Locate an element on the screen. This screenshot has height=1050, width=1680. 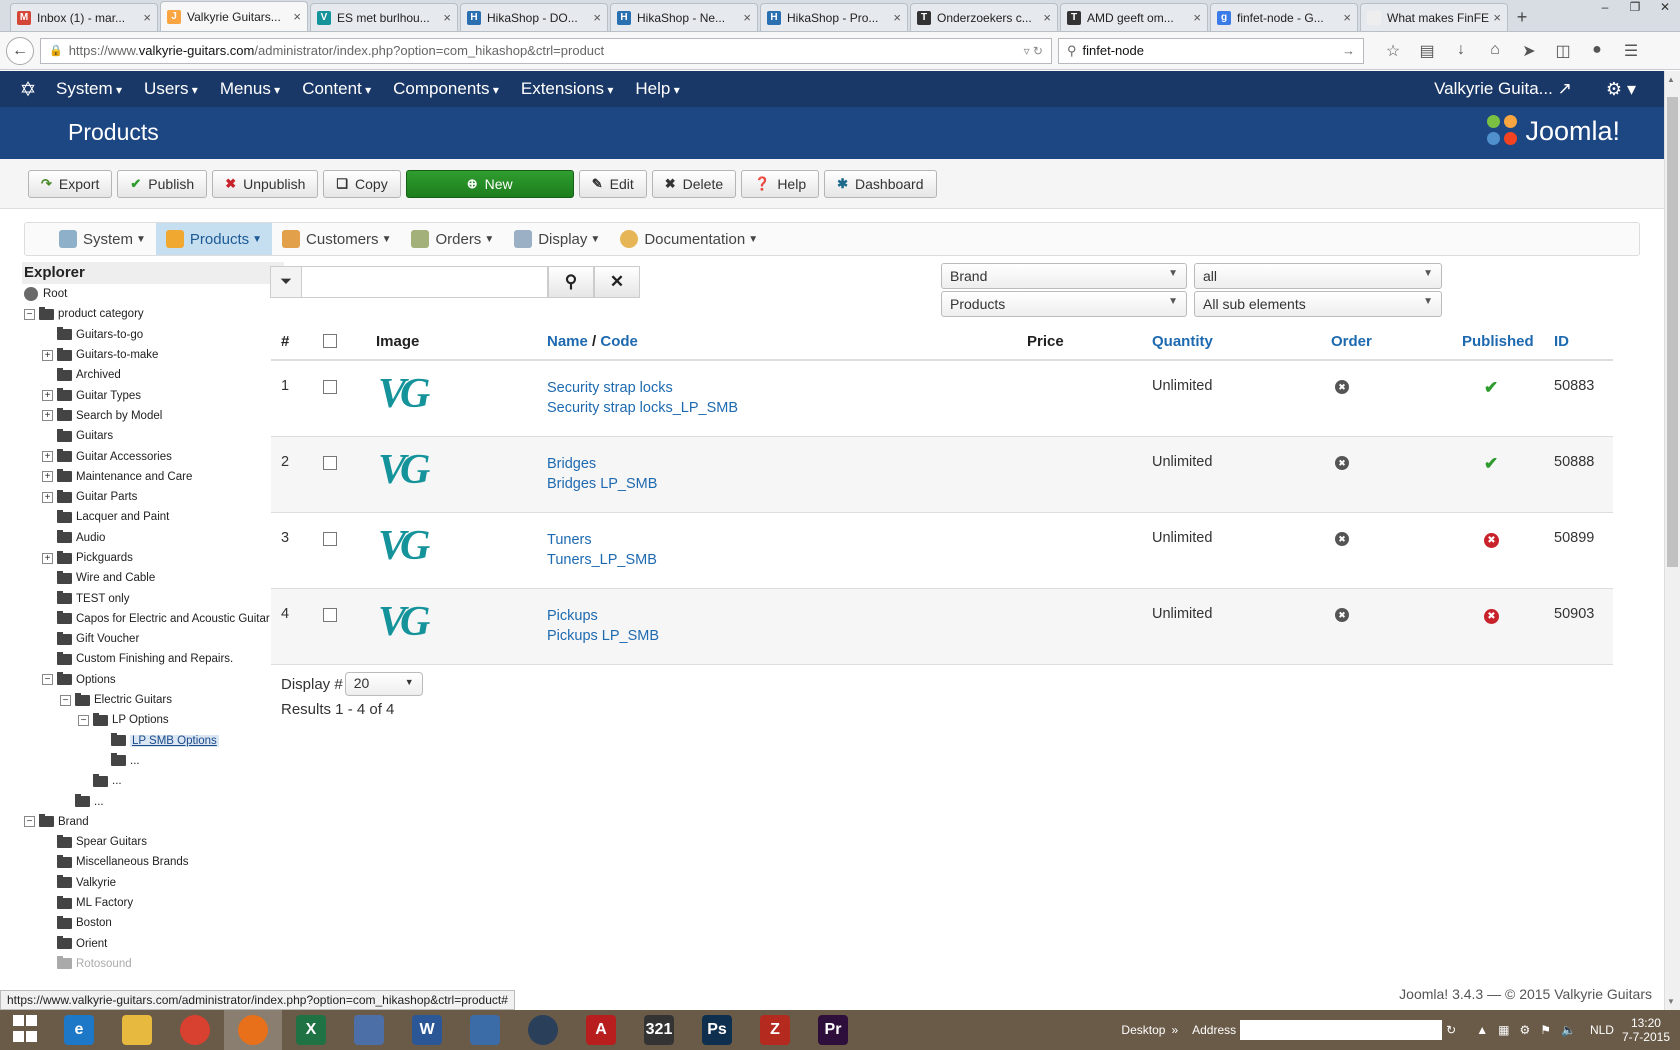
tree-node: Valkyrie is located at coordinates (153, 883).